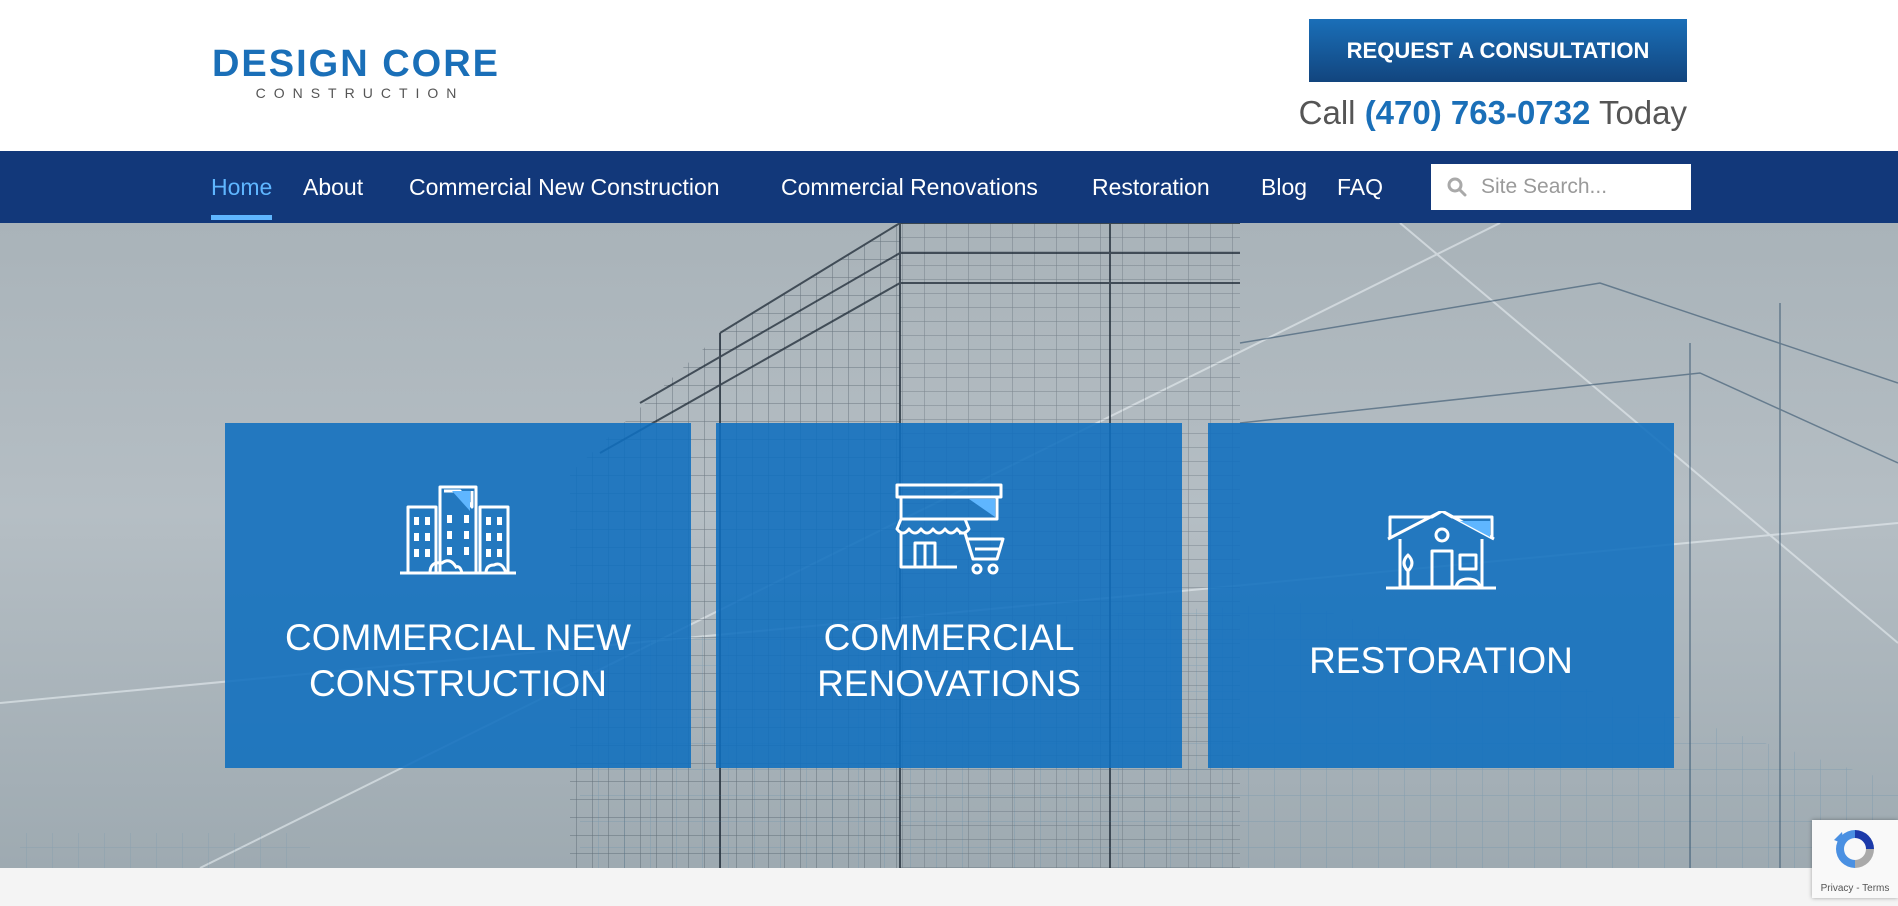 Image resolution: width=1898 pixels, height=906 pixels. I want to click on call-line: Call (470) 763-0732 Today, so click(1493, 113).